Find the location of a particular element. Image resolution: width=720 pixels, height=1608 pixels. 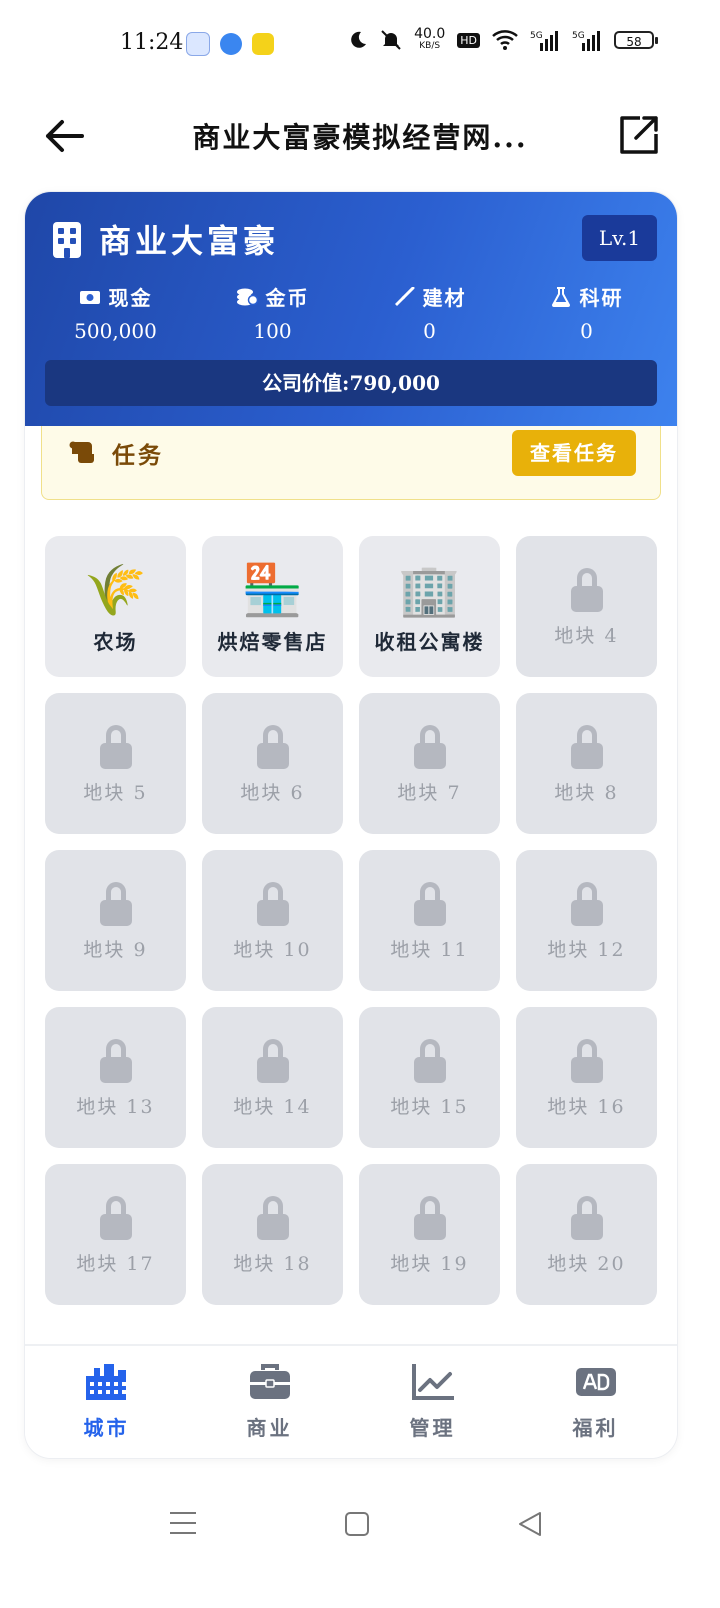

land-plot-locked: 地块 16 is located at coordinates (586, 1077).